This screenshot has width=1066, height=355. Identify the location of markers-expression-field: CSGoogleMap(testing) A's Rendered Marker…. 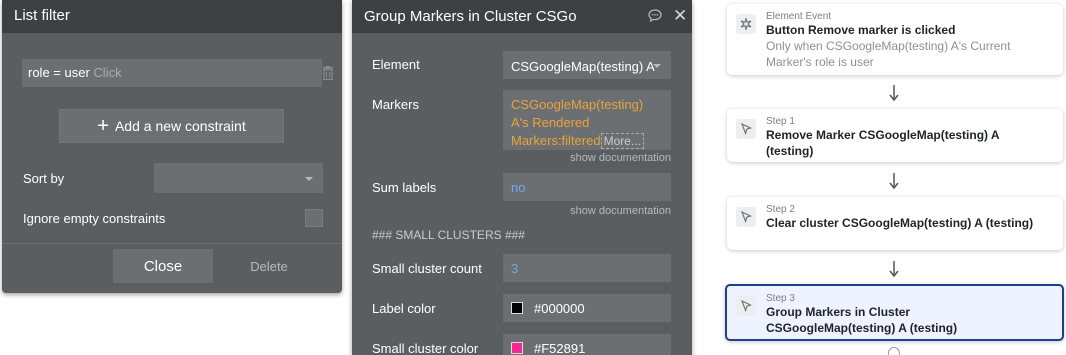
(587, 120).